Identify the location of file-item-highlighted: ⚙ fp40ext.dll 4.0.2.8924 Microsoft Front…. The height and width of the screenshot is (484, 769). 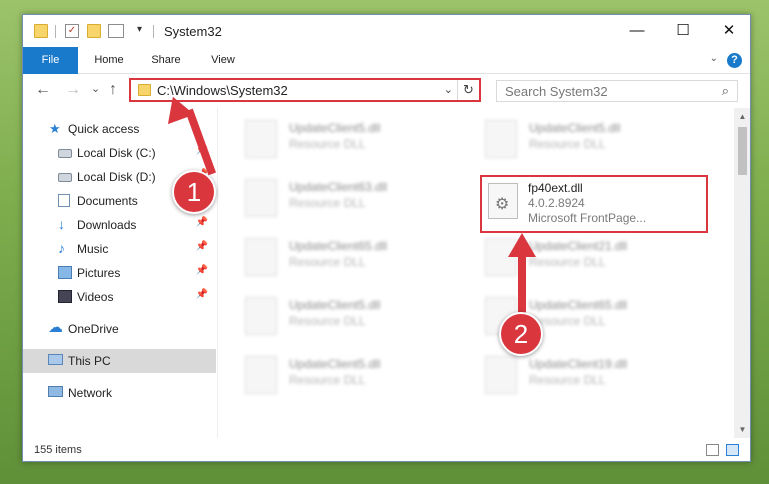
(594, 204).